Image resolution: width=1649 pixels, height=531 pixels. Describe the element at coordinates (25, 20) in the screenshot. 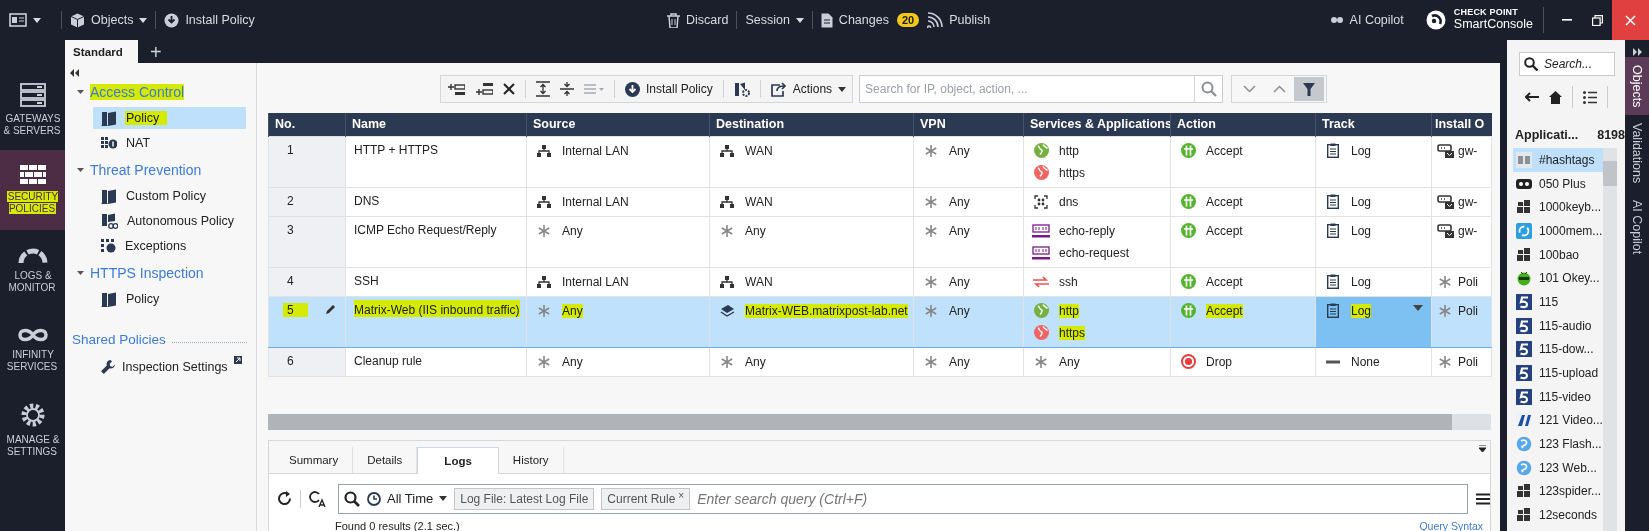

I see `app-menu-button` at that location.